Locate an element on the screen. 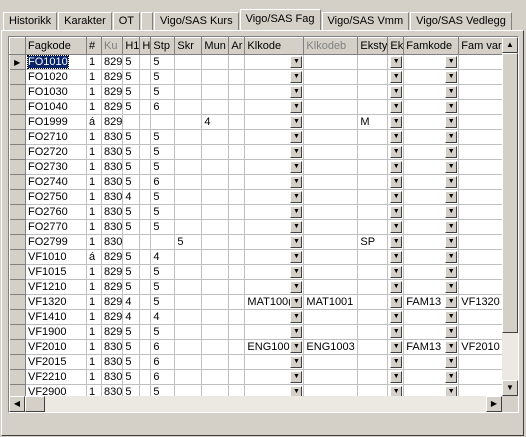 The width and height of the screenshot is (526, 437). vertical-scrollbar: ▲ ▼ is located at coordinates (510, 216).